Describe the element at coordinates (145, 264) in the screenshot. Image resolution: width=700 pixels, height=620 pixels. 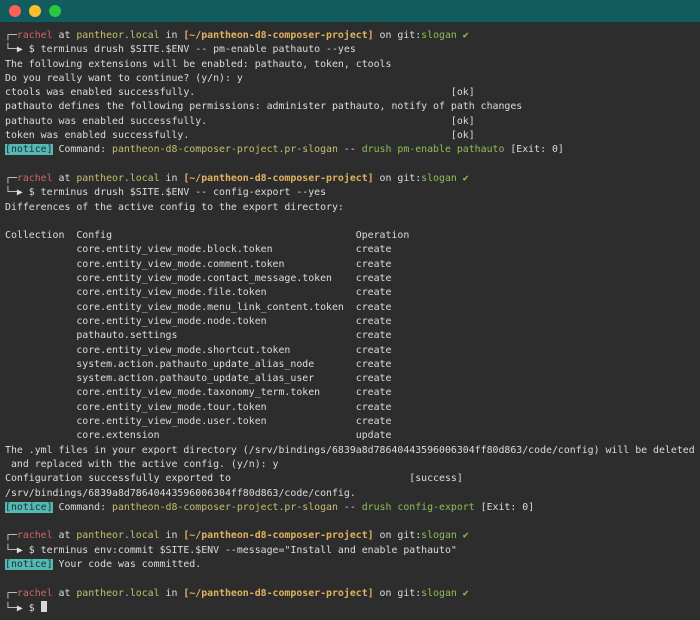
I see `config-name: core.entity_view_mode.comment.token` at that location.